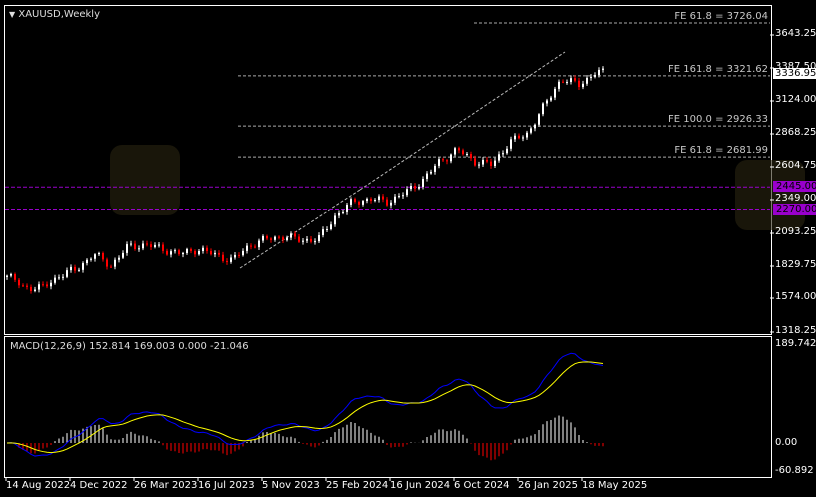  I want to click on chart-title-row: ▼ XAUUSD,Weekly, so click(54, 14).